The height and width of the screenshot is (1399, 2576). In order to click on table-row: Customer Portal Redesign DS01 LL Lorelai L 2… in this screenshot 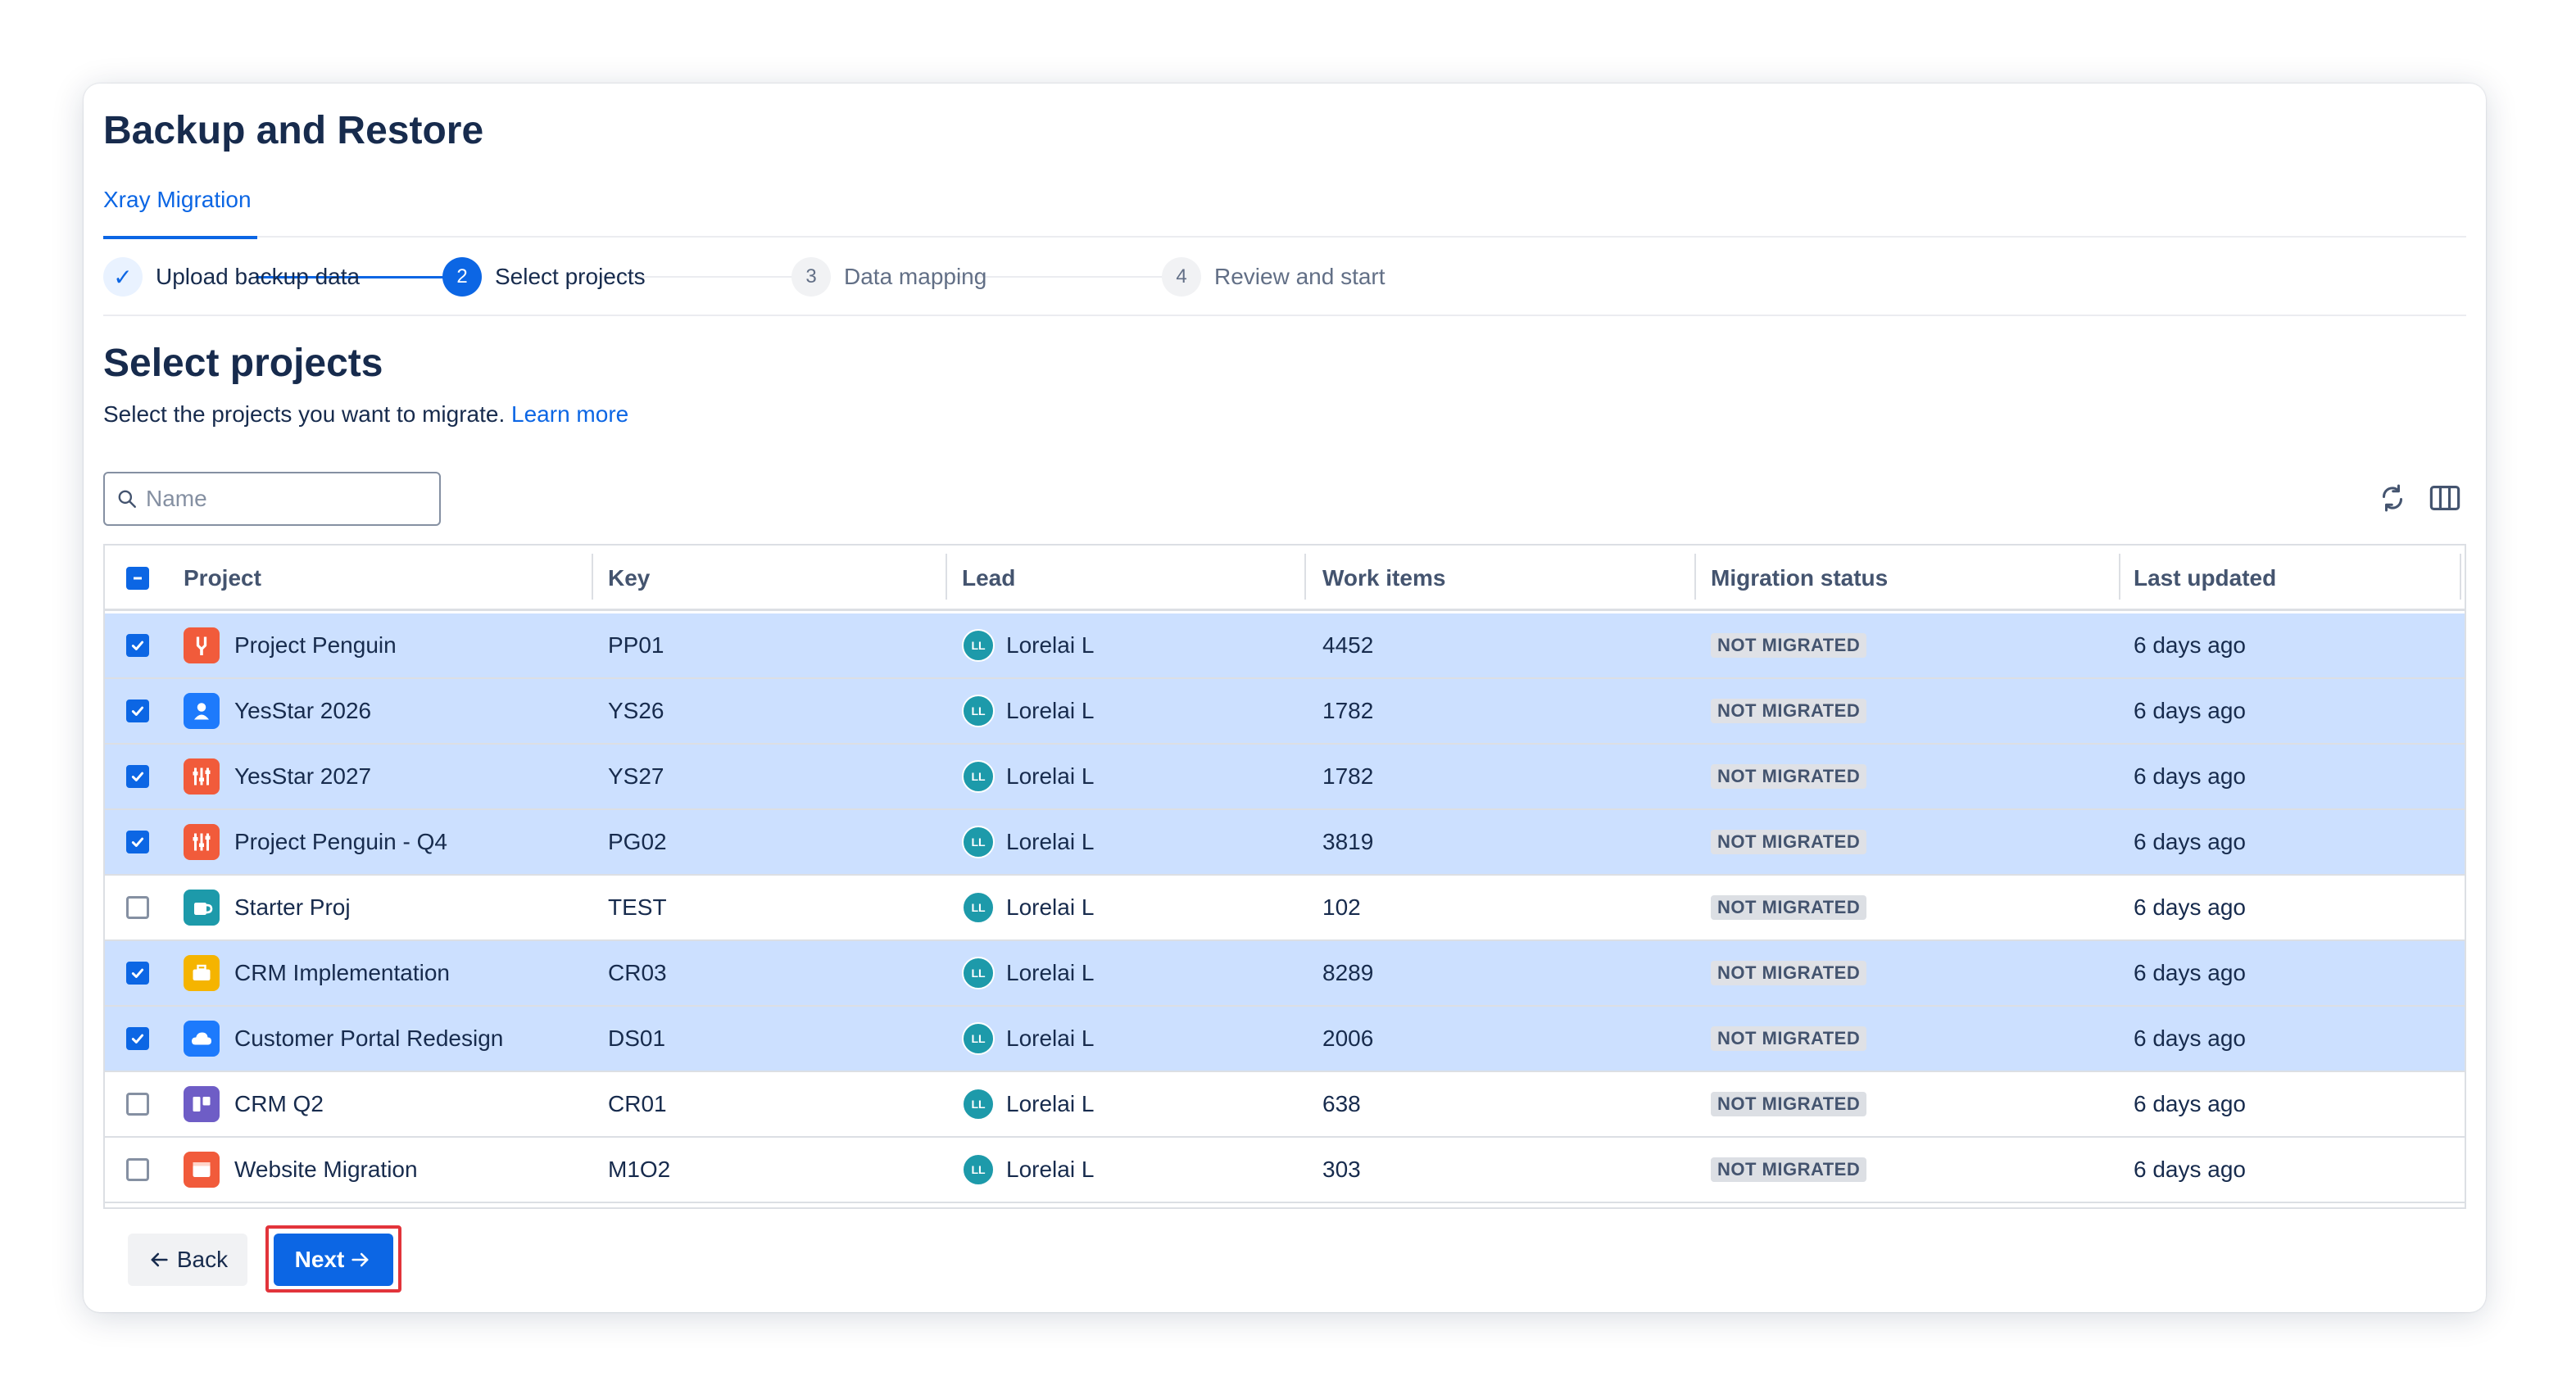, I will do `click(1285, 1039)`.